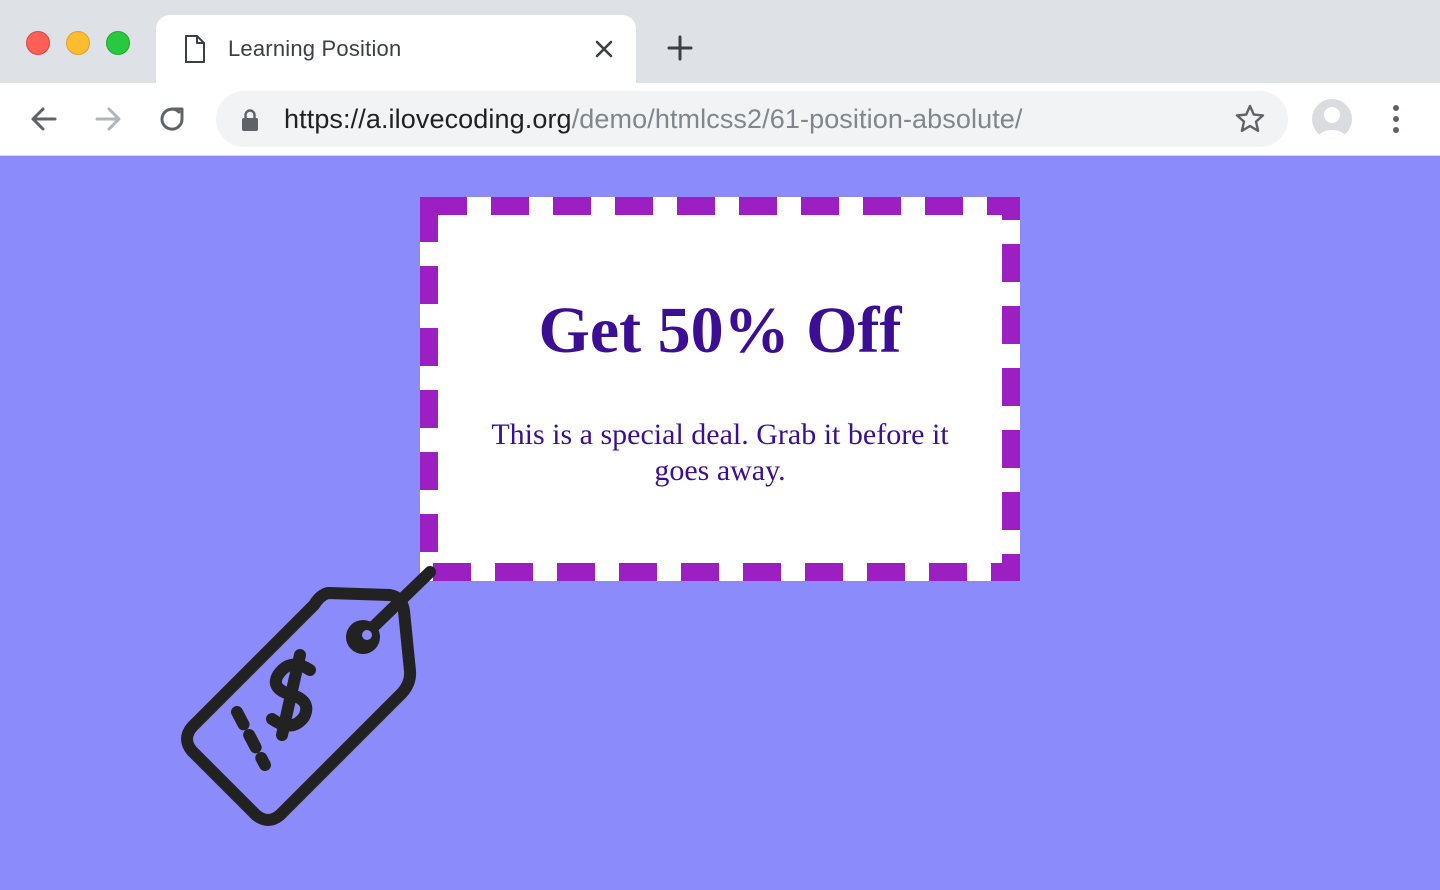  What do you see at coordinates (250, 120) in the screenshot?
I see `lock-icon` at bounding box center [250, 120].